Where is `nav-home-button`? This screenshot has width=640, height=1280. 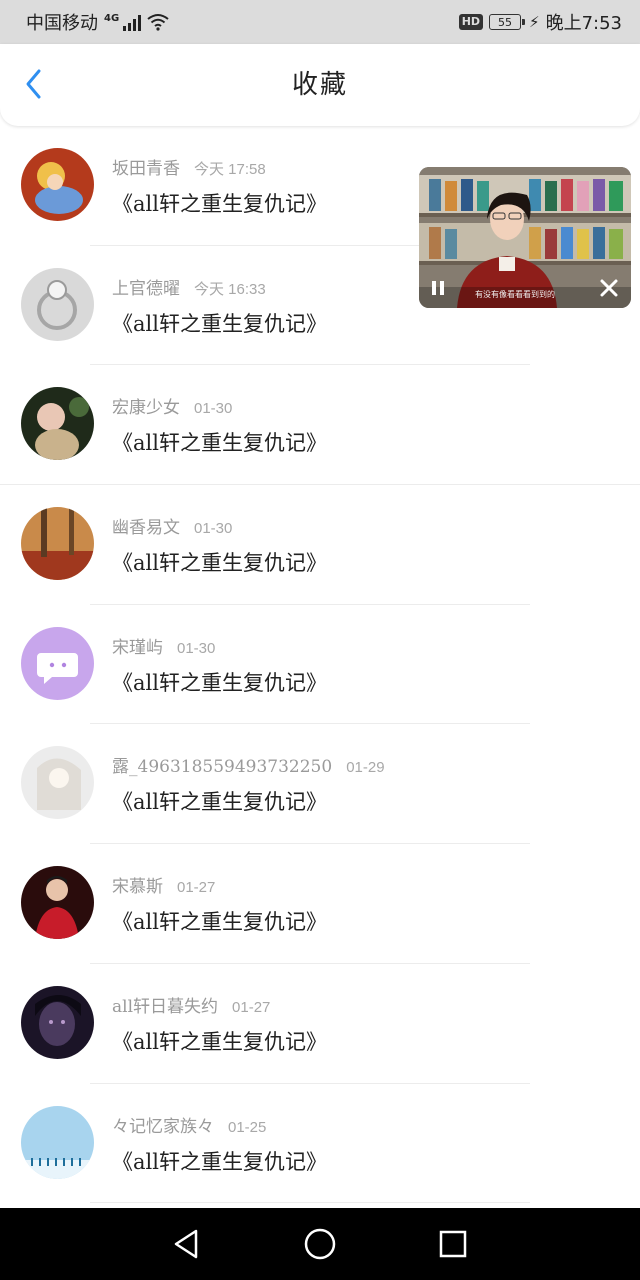 nav-home-button is located at coordinates (320, 1244).